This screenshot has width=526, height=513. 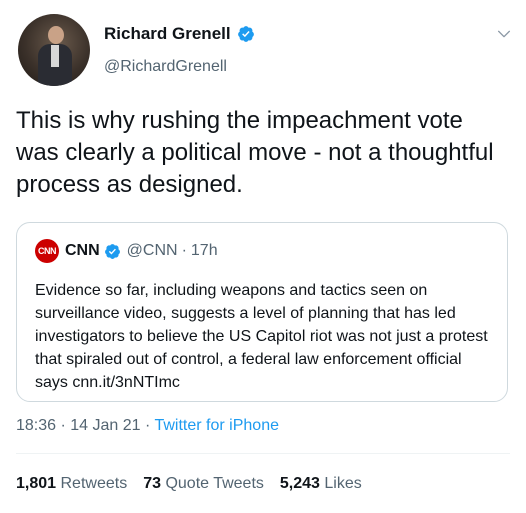 I want to click on tweet-meta: 18:36 · 14 Jan 21 · Twitter for iPhone, so click(x=147, y=426).